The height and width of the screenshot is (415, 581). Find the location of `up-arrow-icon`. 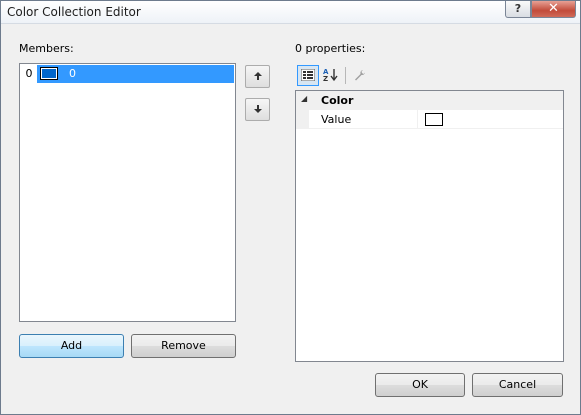

up-arrow-icon is located at coordinates (257, 76).